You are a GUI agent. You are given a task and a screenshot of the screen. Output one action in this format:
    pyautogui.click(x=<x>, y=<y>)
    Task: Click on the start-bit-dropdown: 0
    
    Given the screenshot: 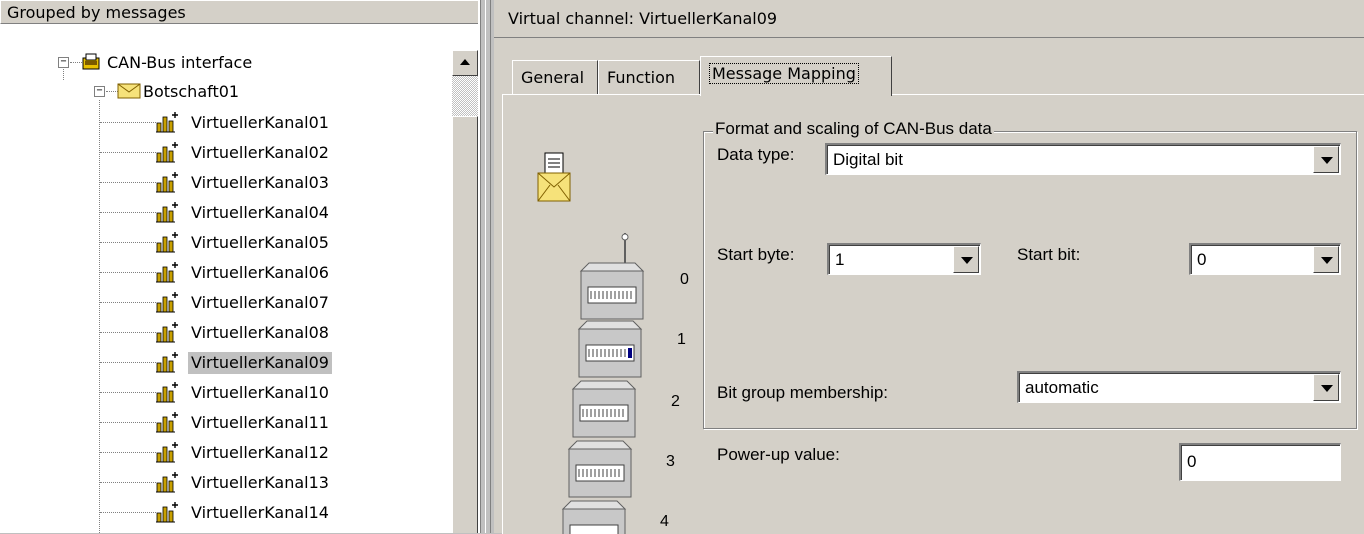 What is the action you would take?
    pyautogui.click(x=1265, y=259)
    